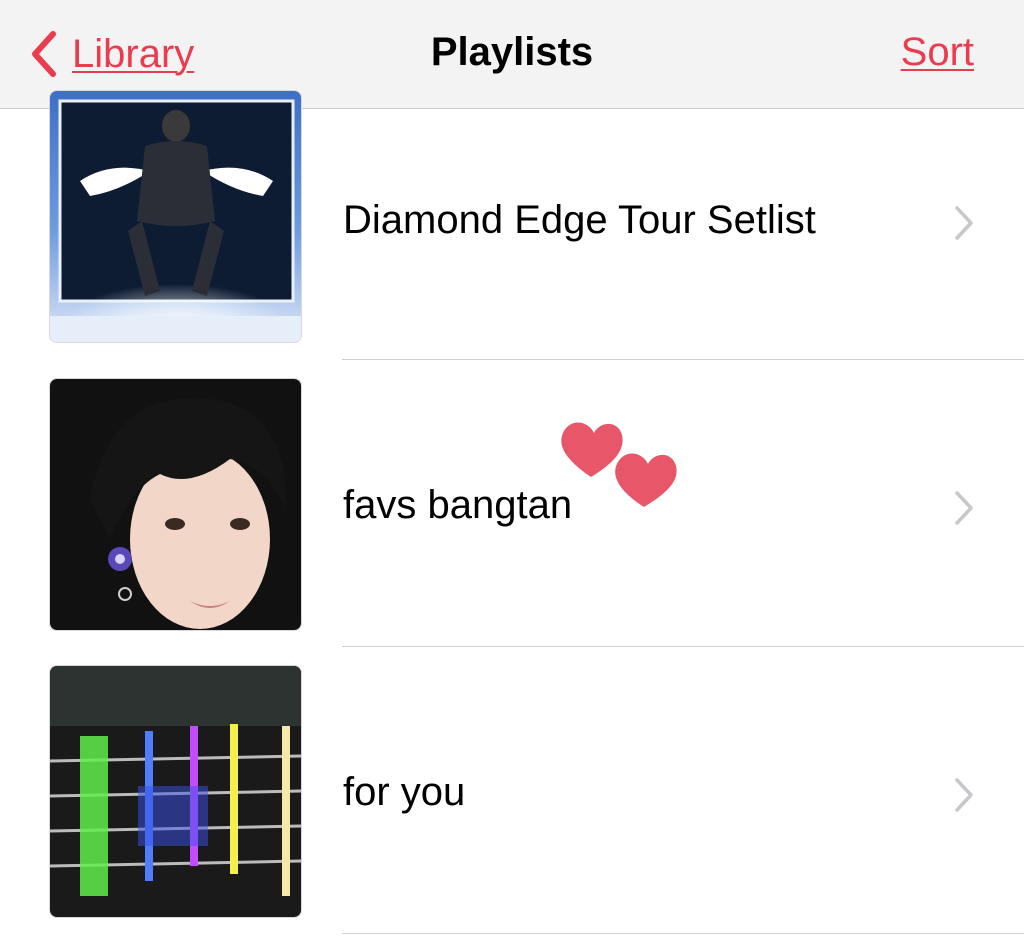 The width and height of the screenshot is (1024, 942). I want to click on playlist-title: favs bangtan, so click(458, 505).